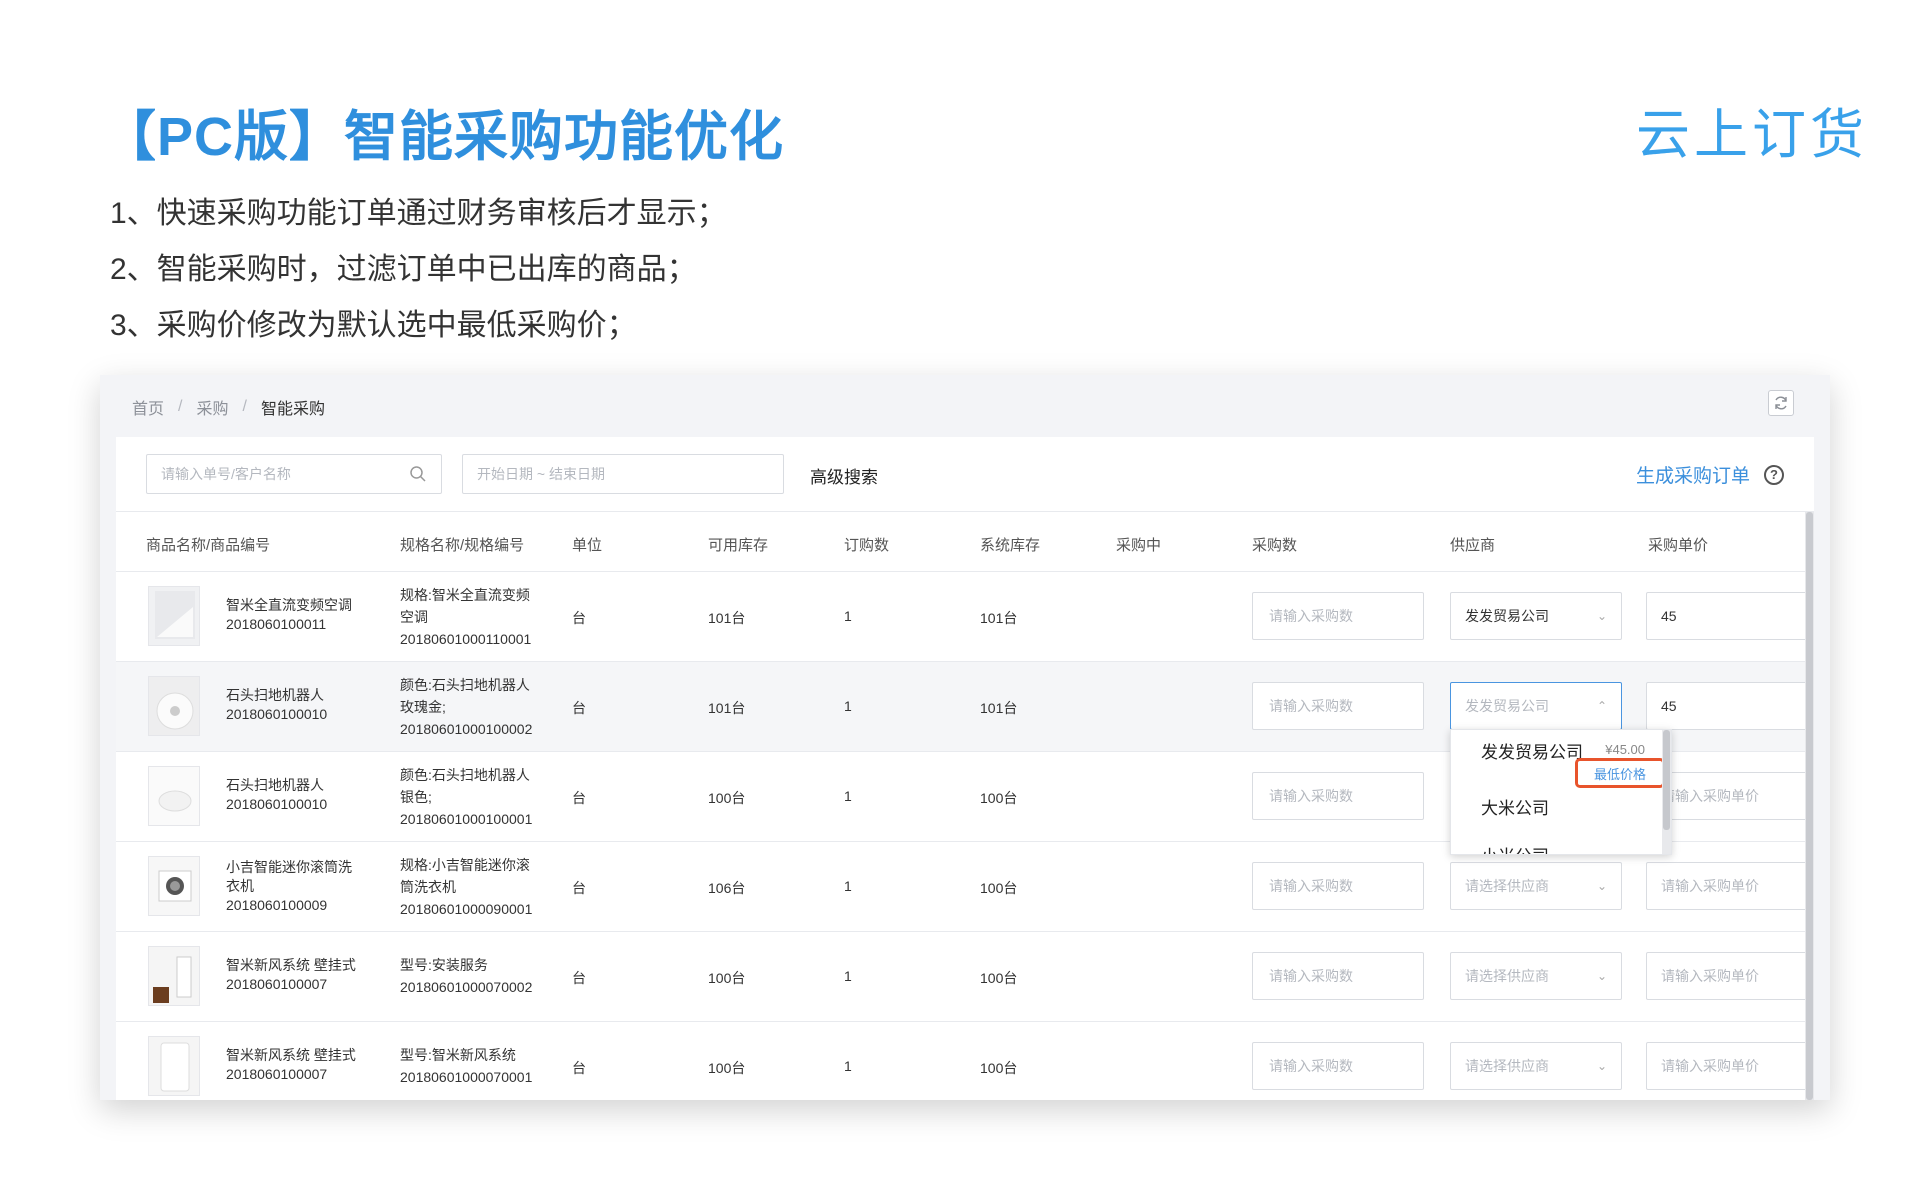 This screenshot has width=1920, height=1200. I want to click on breadcrumb-current: 智能采购, so click(292, 409).